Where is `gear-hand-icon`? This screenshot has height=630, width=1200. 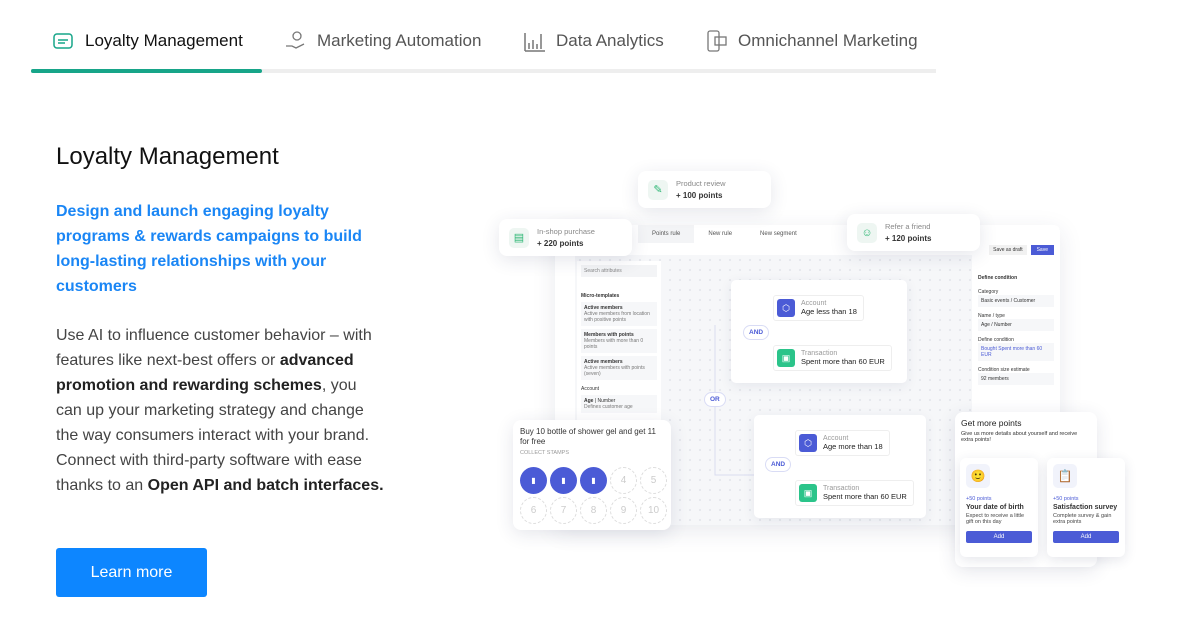 gear-hand-icon is located at coordinates (295, 40).